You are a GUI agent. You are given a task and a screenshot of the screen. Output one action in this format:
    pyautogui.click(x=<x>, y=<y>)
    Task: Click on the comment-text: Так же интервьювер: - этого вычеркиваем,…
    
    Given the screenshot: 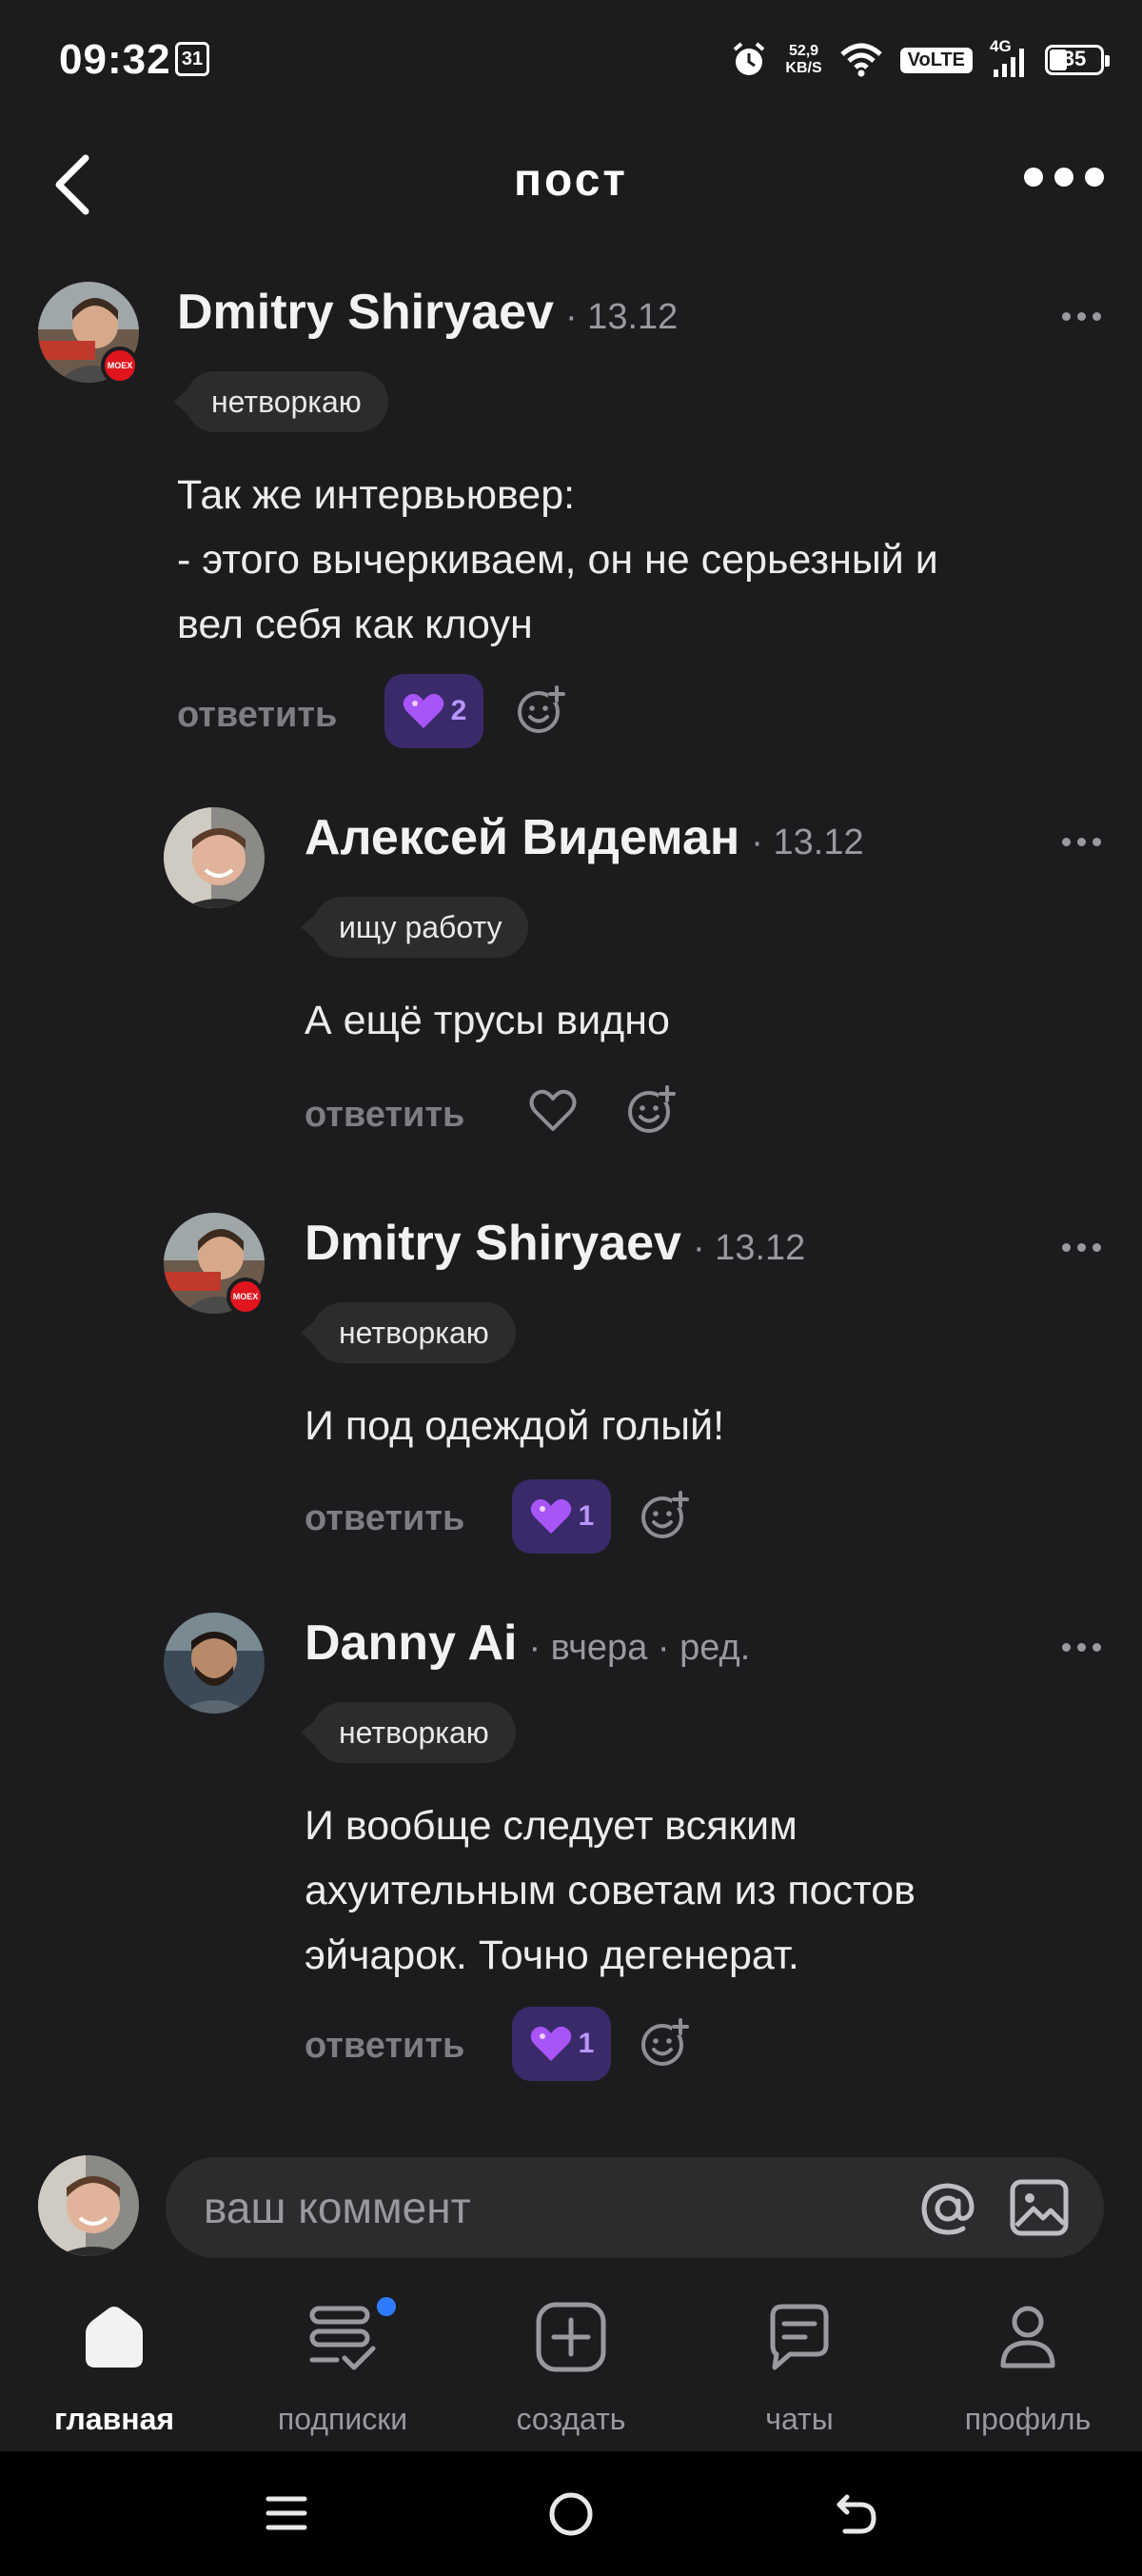 What is the action you would take?
    pyautogui.click(x=615, y=560)
    